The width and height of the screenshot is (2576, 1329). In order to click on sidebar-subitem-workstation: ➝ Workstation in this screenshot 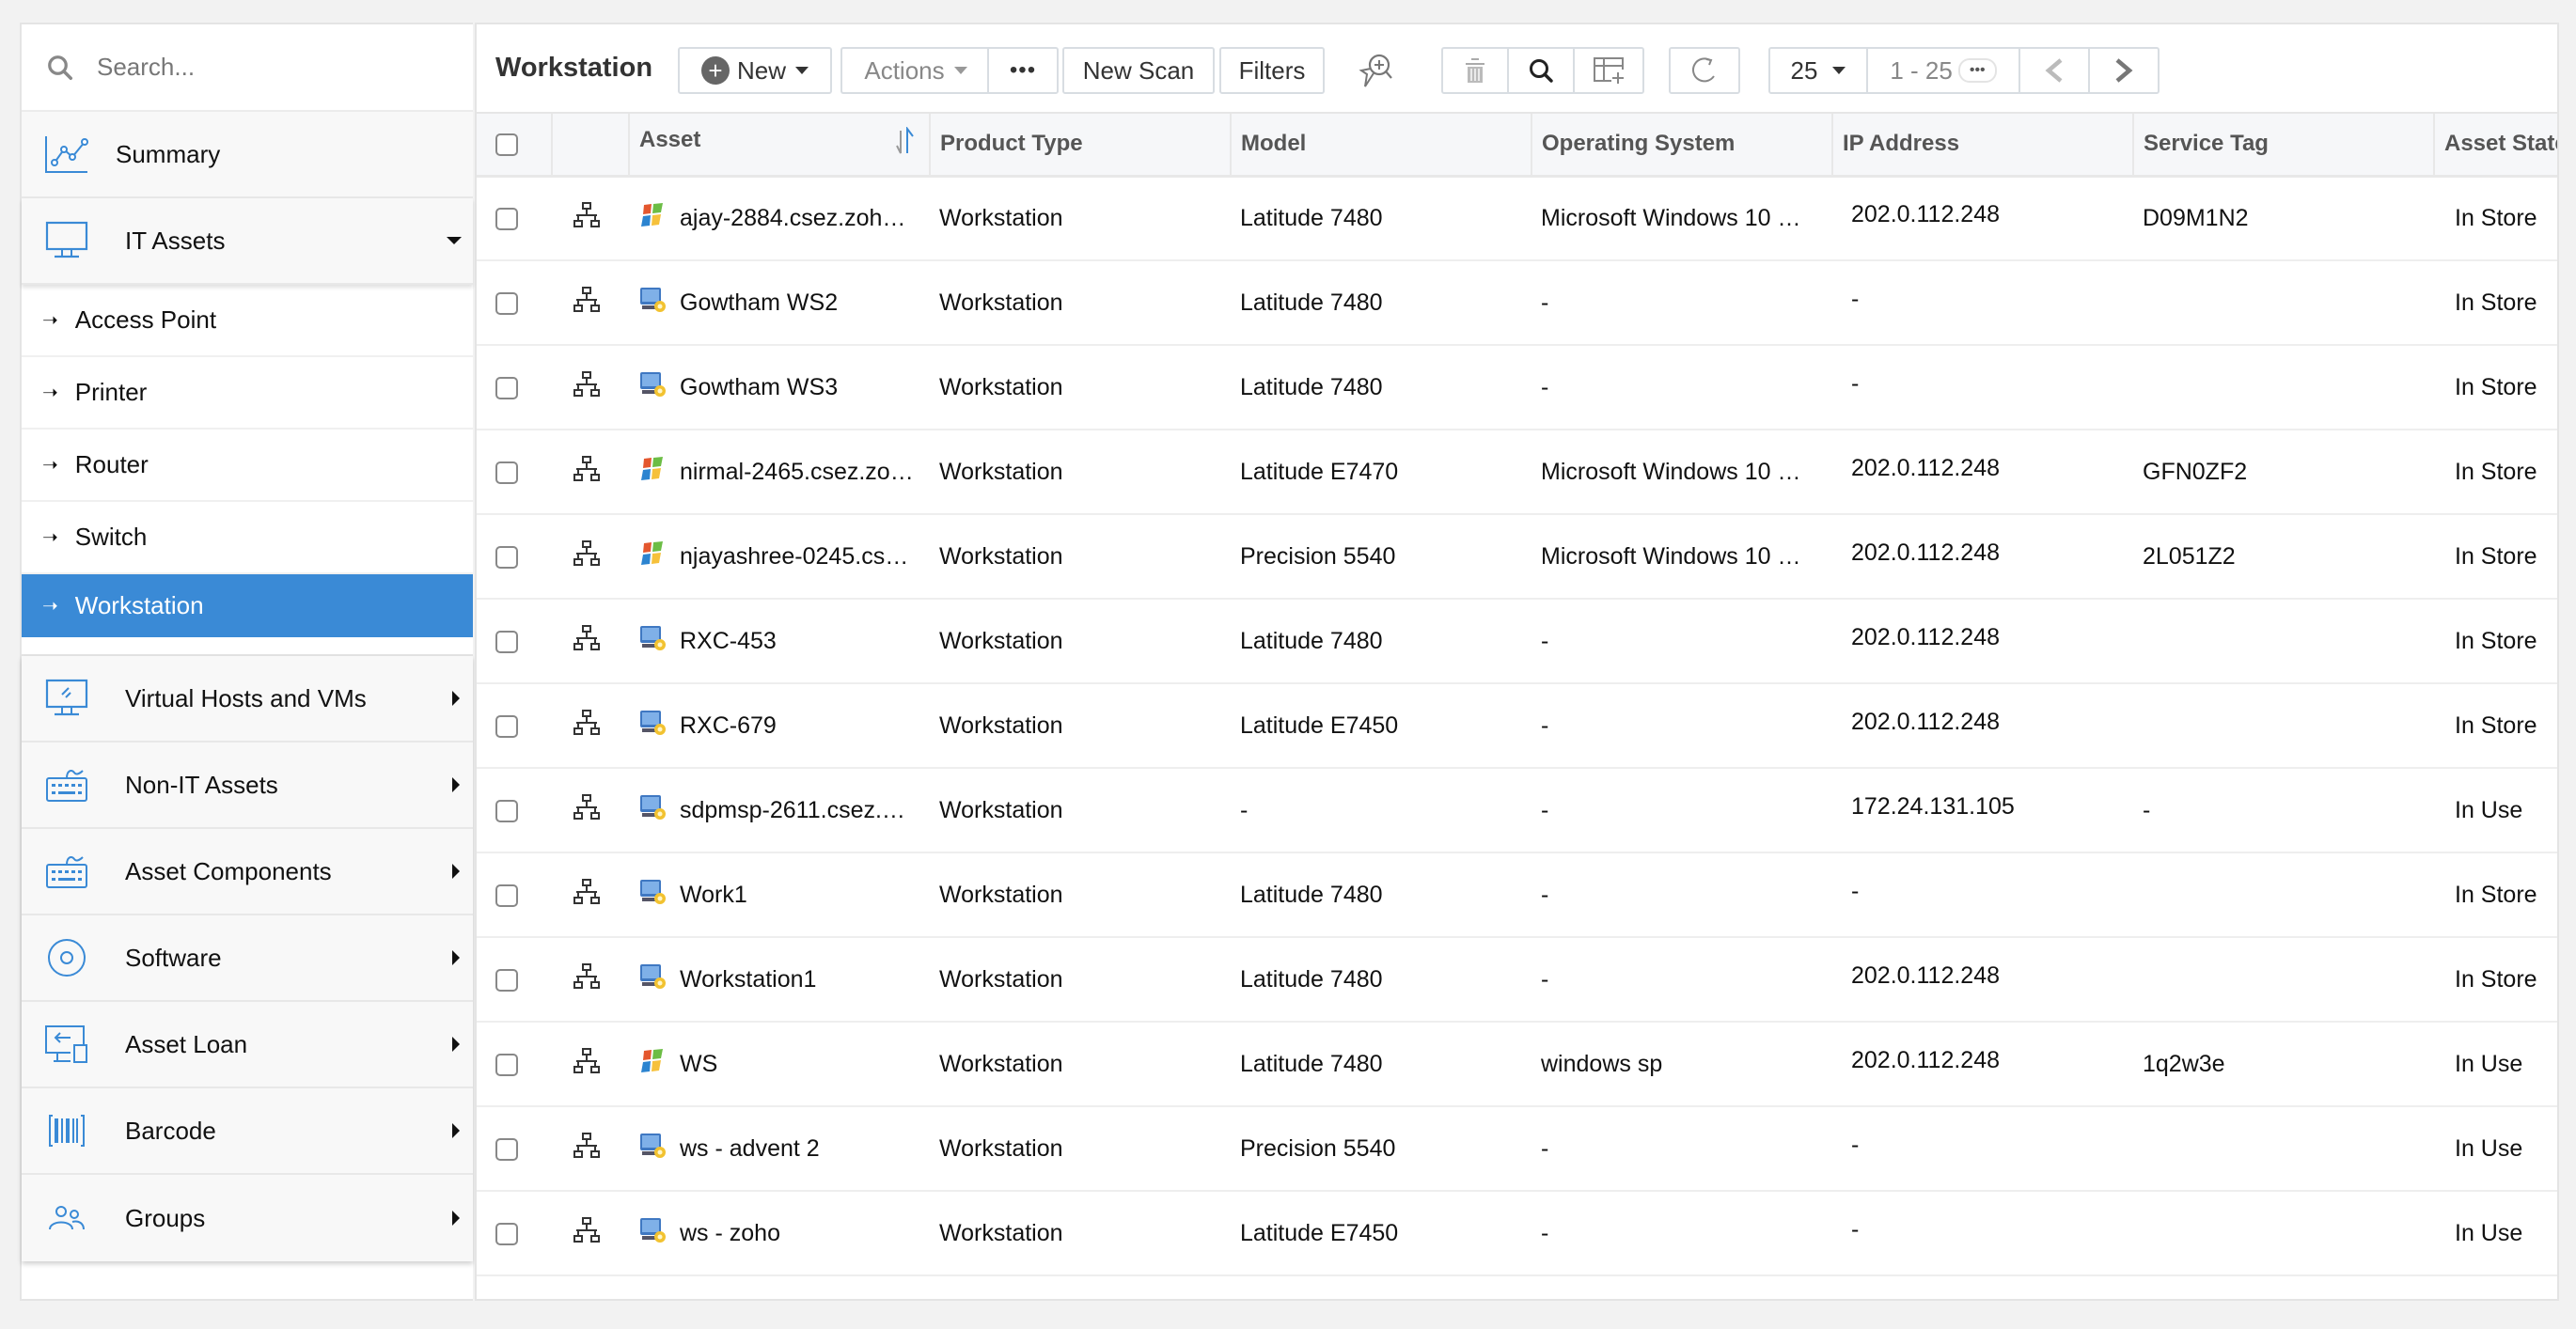, I will do `click(248, 605)`.